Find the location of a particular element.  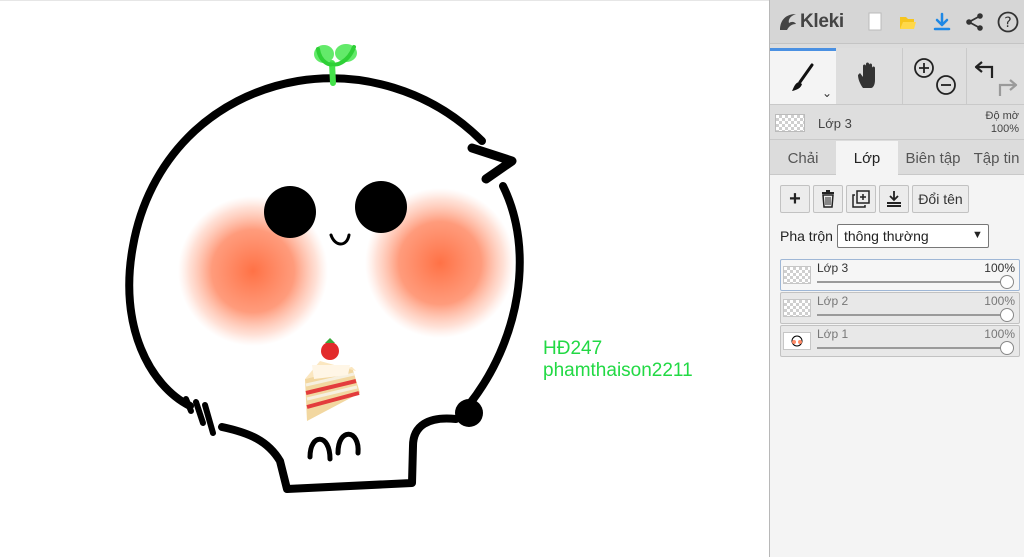

zoom-in-icon is located at coordinates (923, 68).